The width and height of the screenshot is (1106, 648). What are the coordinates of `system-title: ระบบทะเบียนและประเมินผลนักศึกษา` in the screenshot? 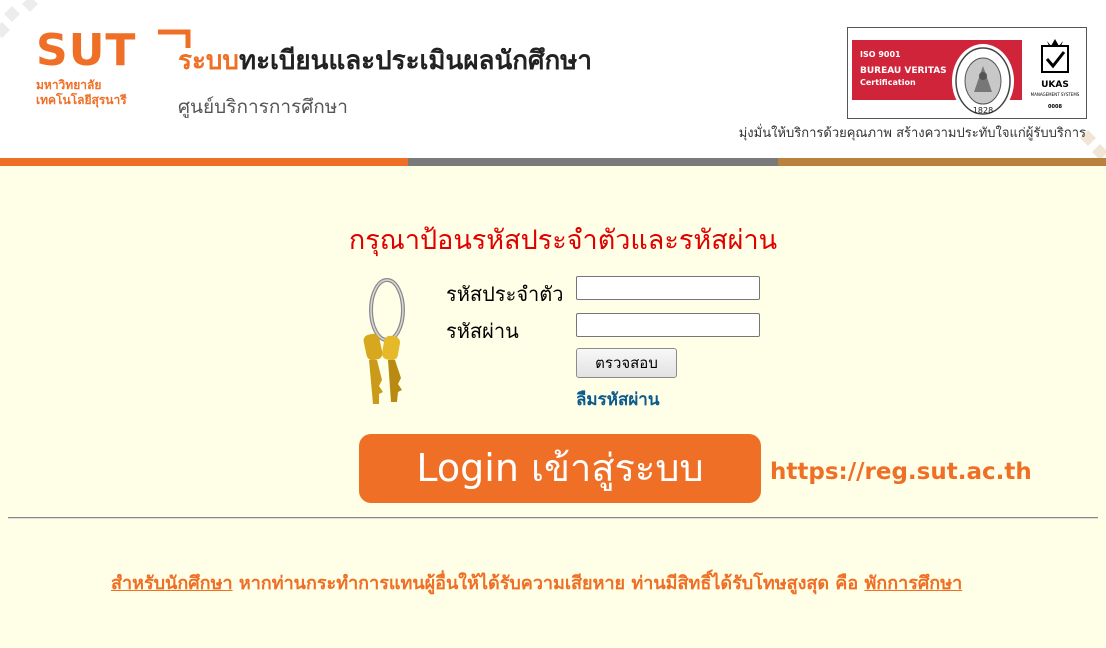 It's located at (385, 60).